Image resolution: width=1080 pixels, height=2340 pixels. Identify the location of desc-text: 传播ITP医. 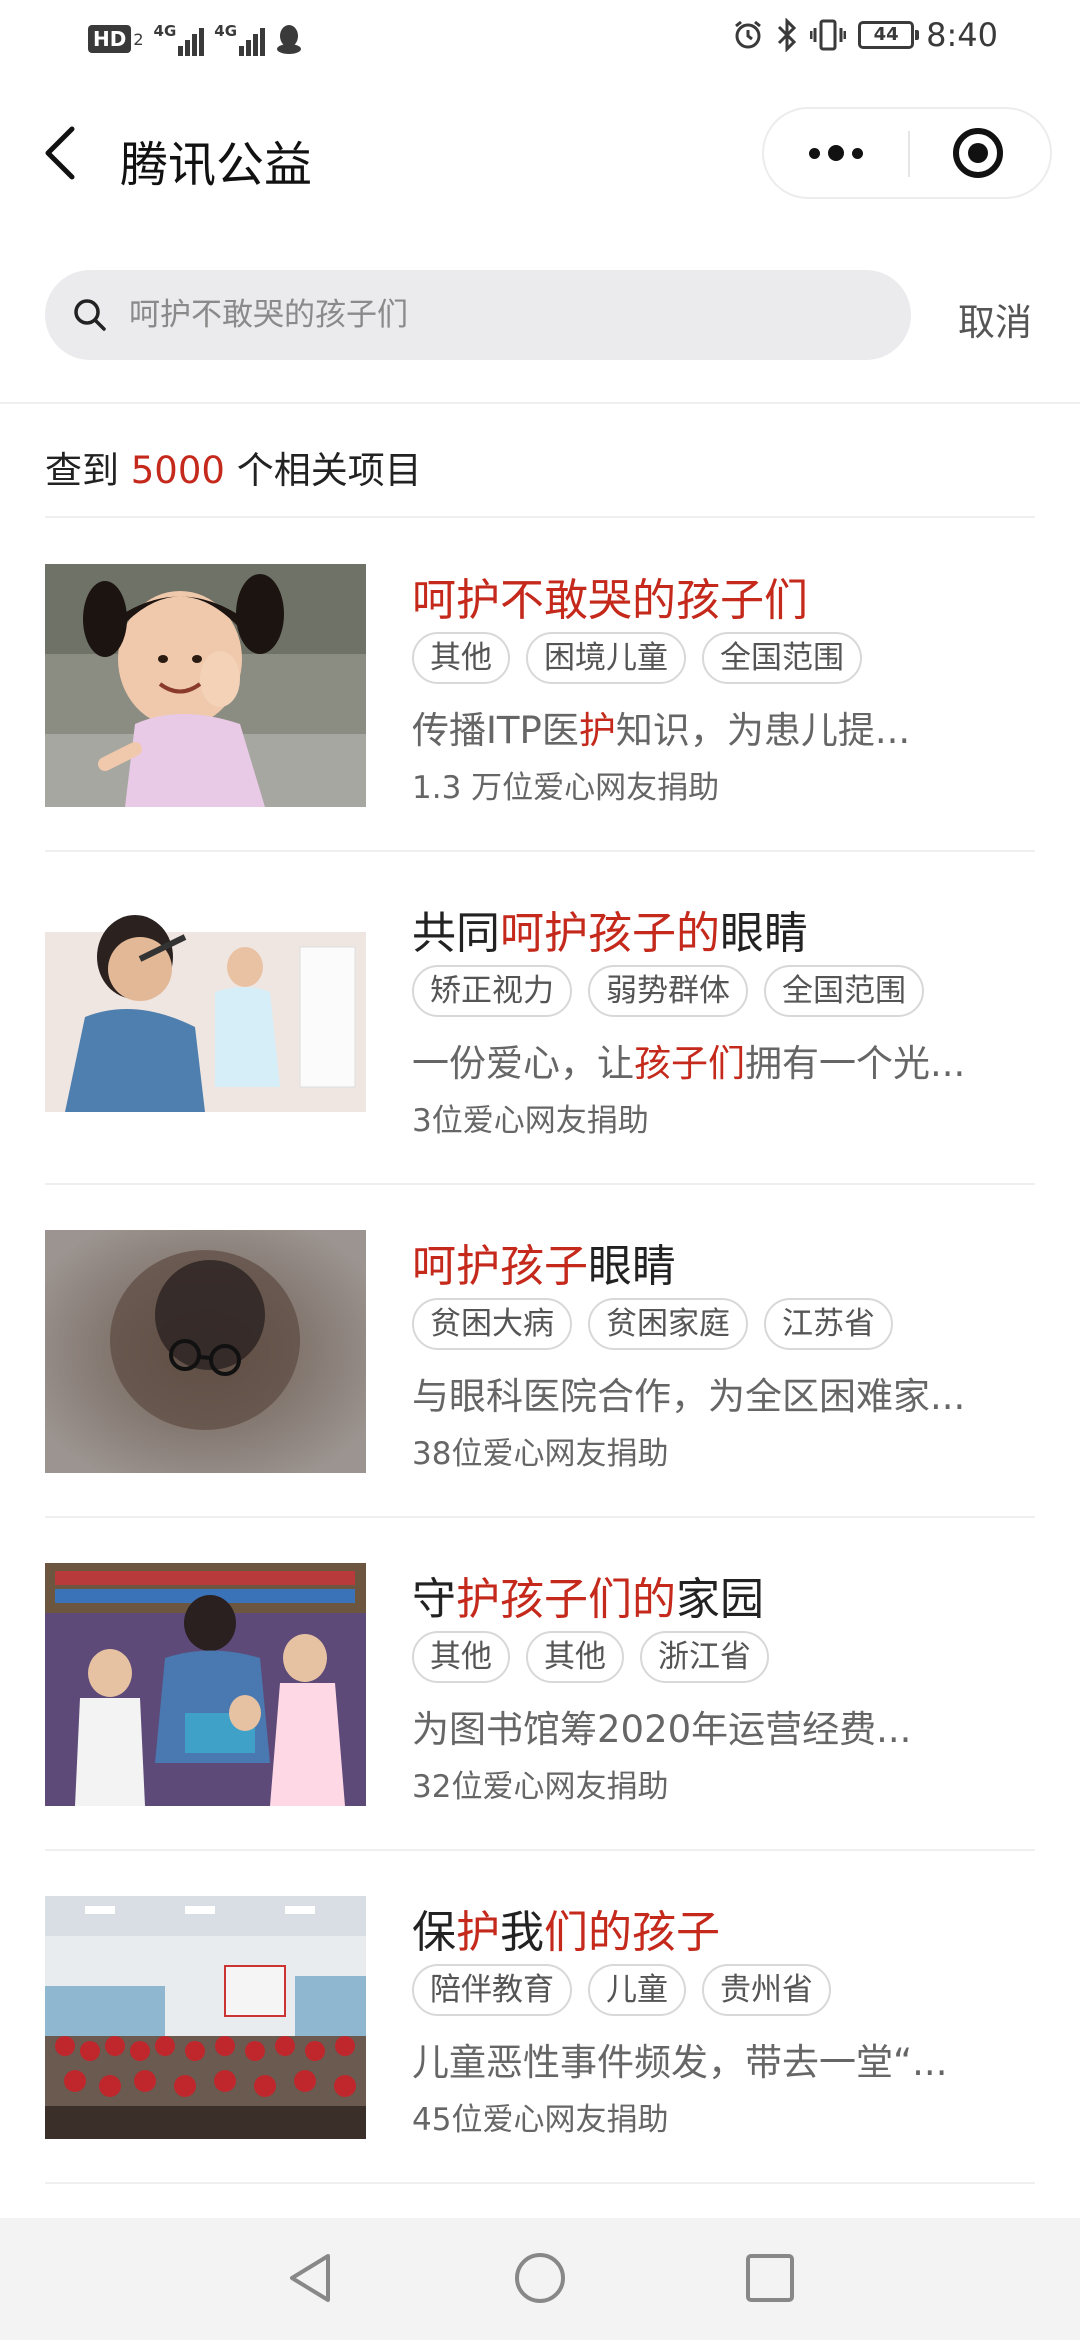
(495, 730).